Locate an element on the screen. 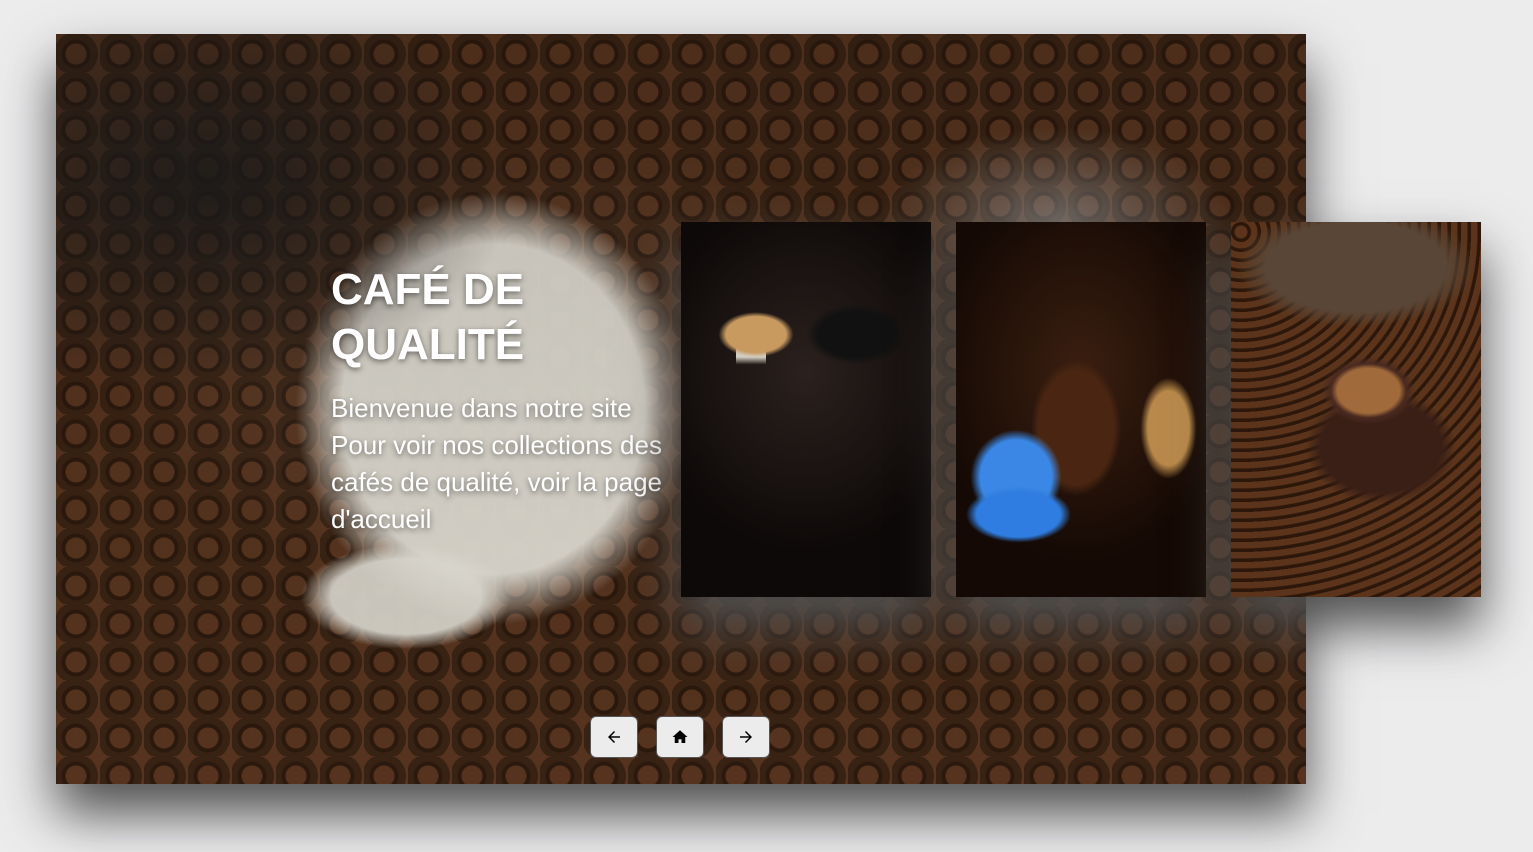  thumbnail-coffee-pour is located at coordinates (806, 409).